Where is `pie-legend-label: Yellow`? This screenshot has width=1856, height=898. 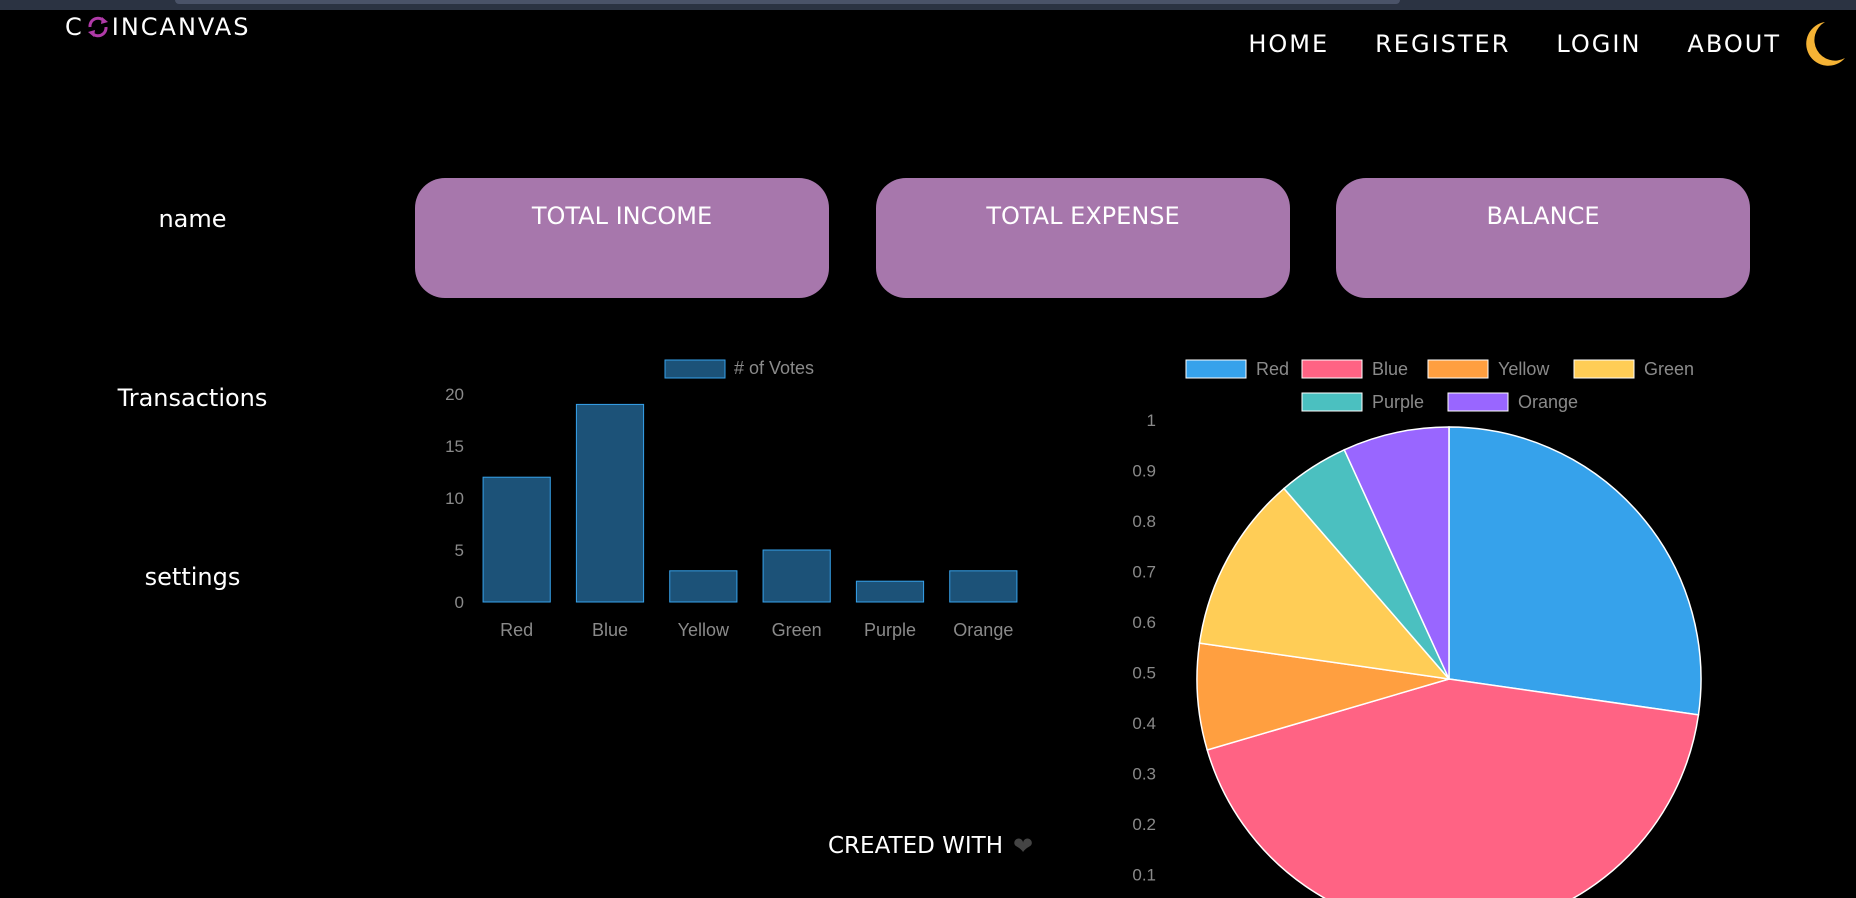
pie-legend-label: Yellow is located at coordinates (1524, 369).